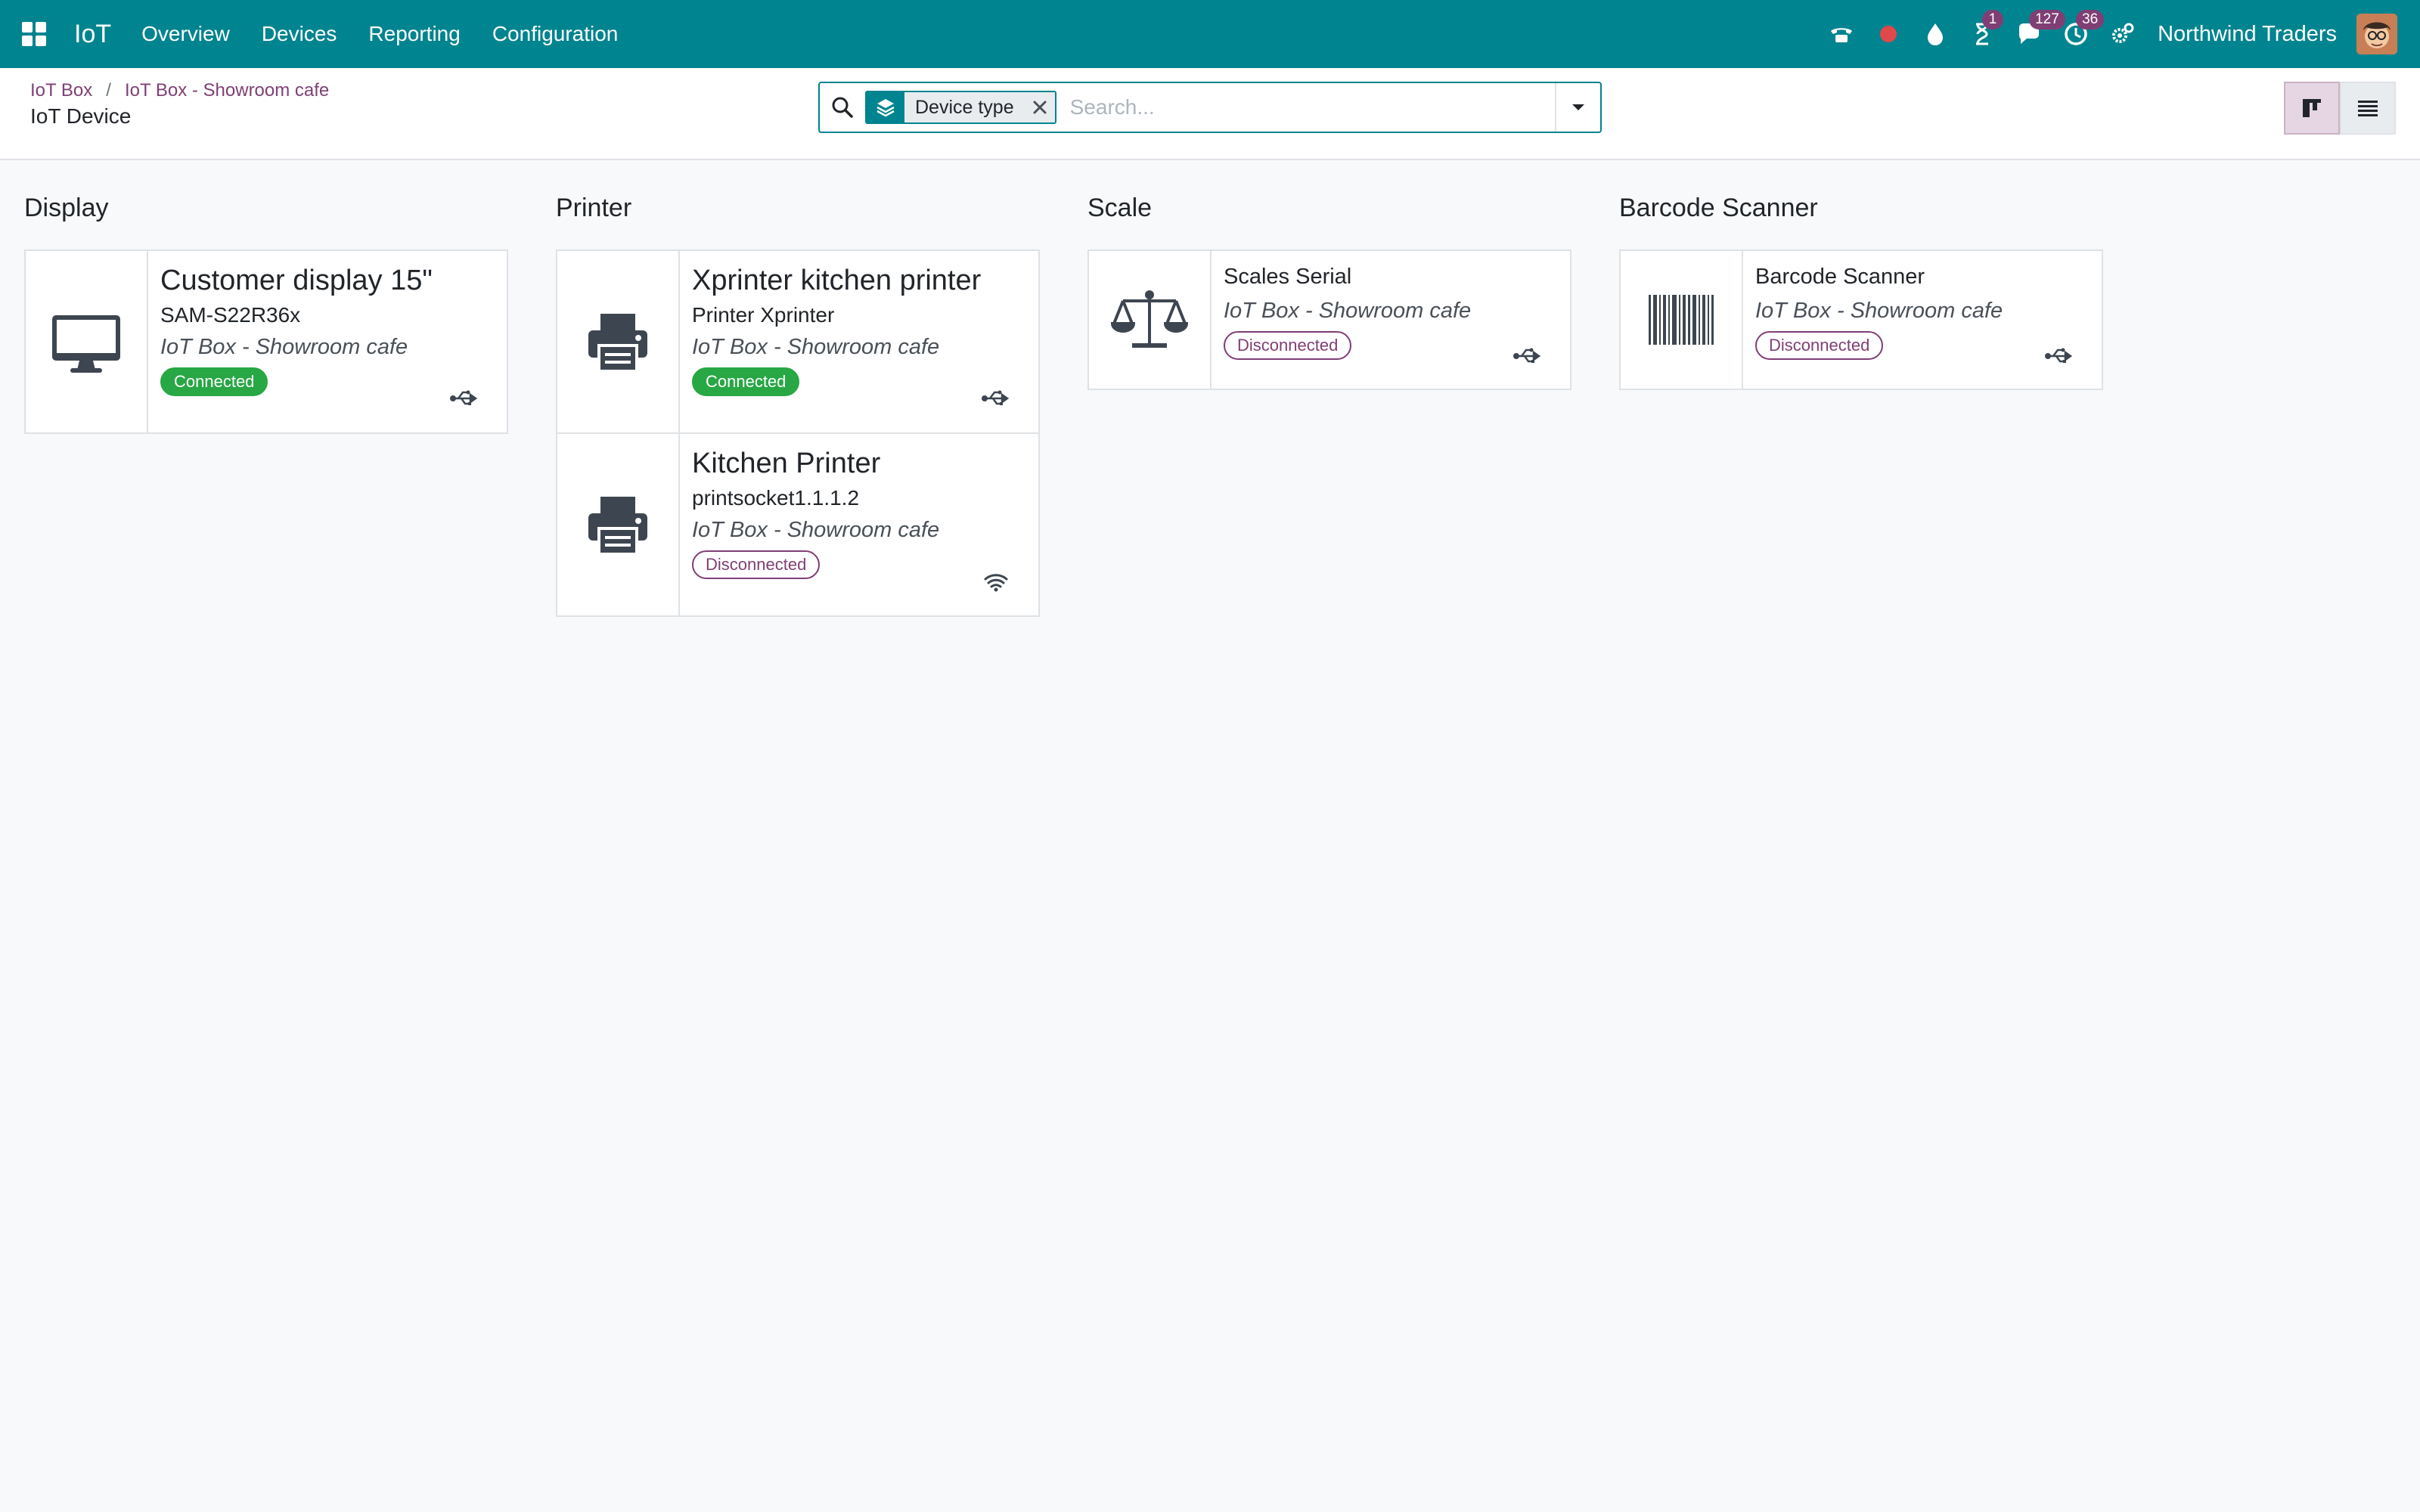 The height and width of the screenshot is (1512, 2420). I want to click on device-model: printsocket1.1.1.2, so click(776, 498).